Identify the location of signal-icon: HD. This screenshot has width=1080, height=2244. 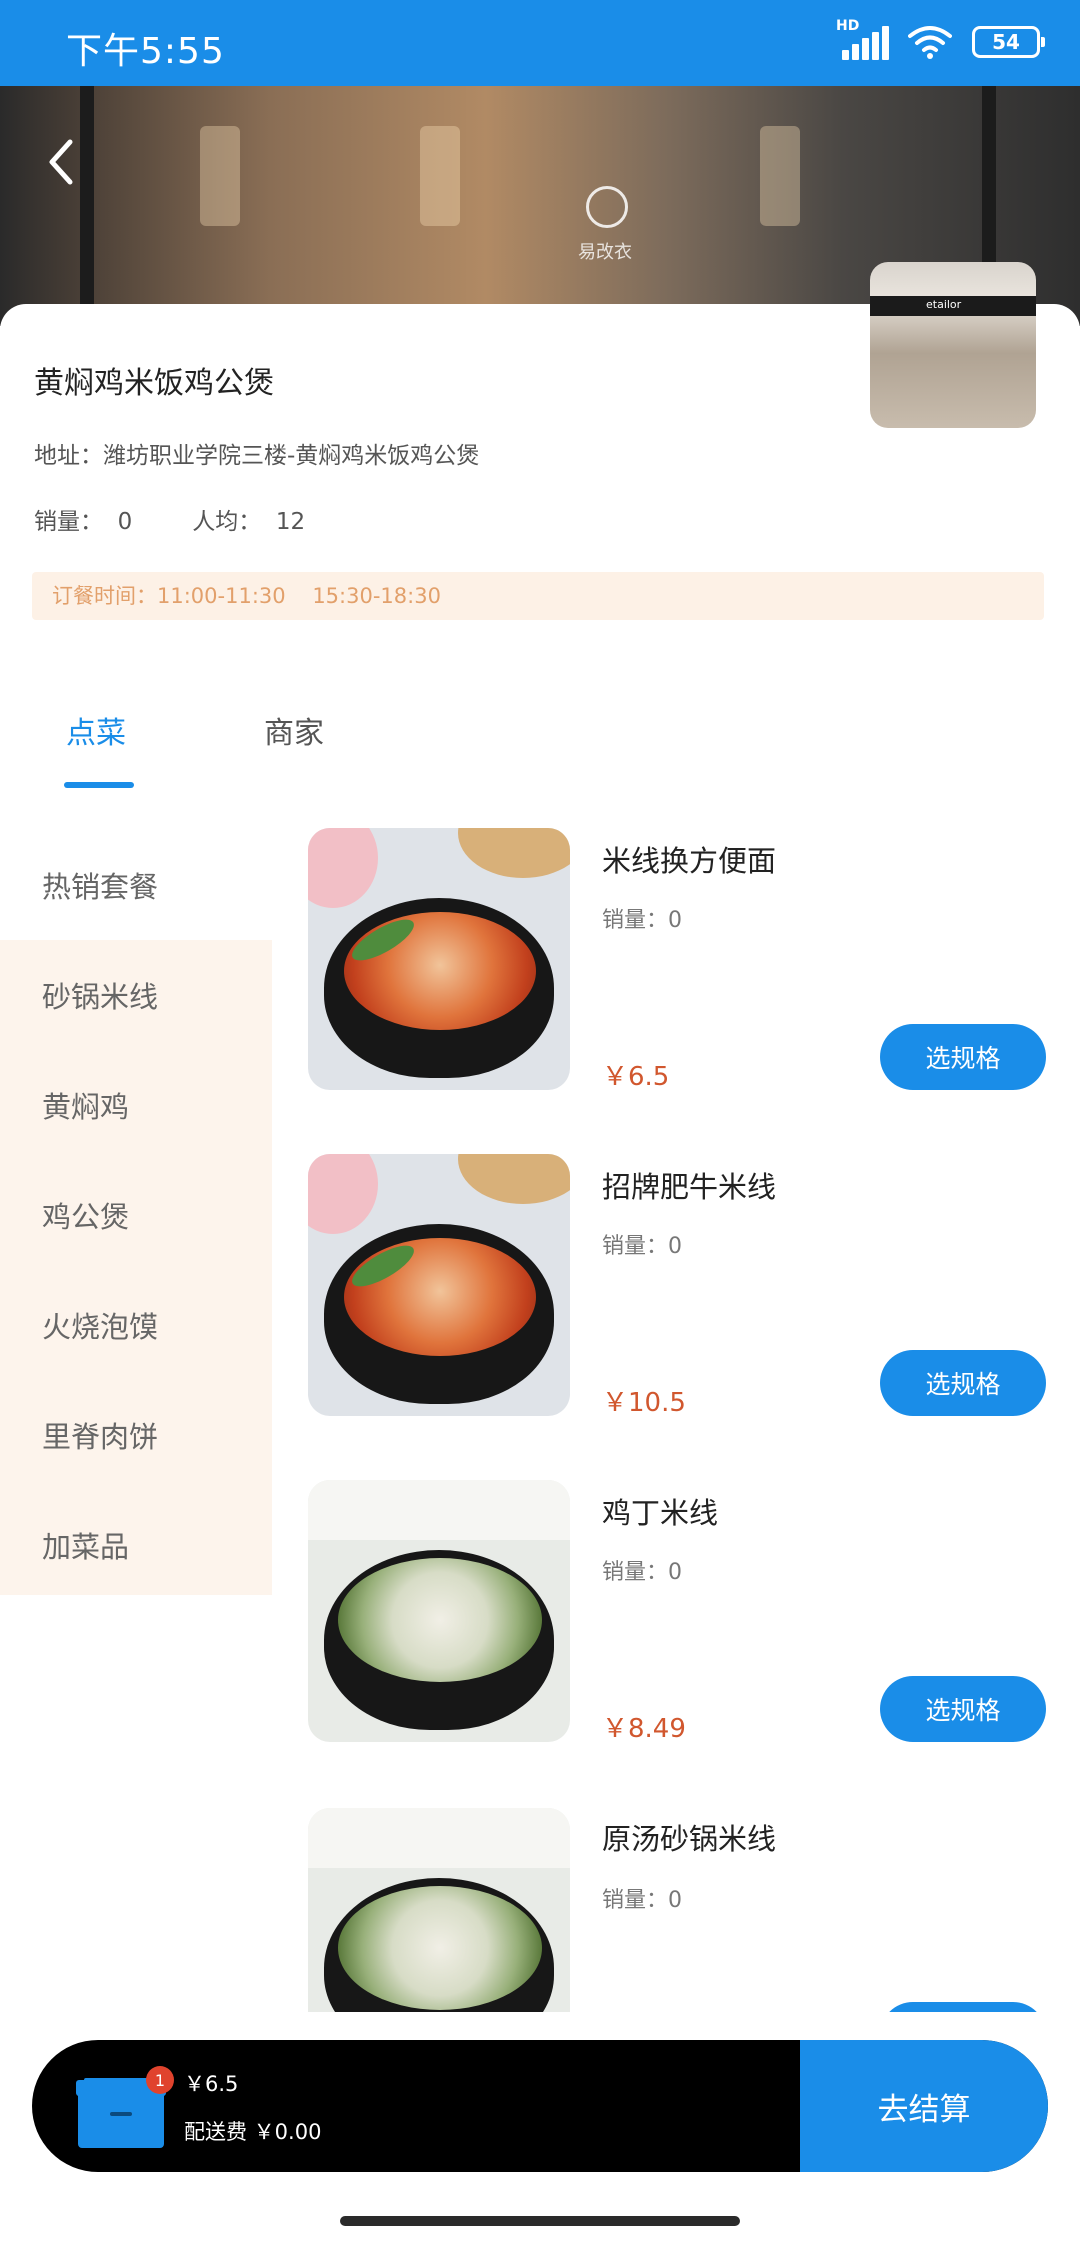
(862, 39).